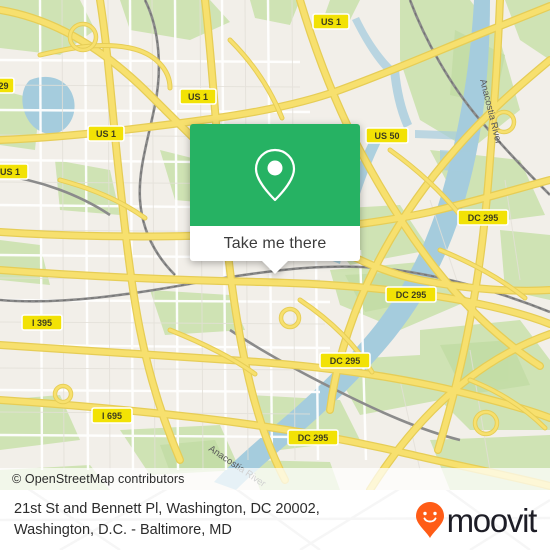 This screenshot has width=550, height=550. Describe the element at coordinates (386, 136) in the screenshot. I see `svg-text: US 50` at that location.